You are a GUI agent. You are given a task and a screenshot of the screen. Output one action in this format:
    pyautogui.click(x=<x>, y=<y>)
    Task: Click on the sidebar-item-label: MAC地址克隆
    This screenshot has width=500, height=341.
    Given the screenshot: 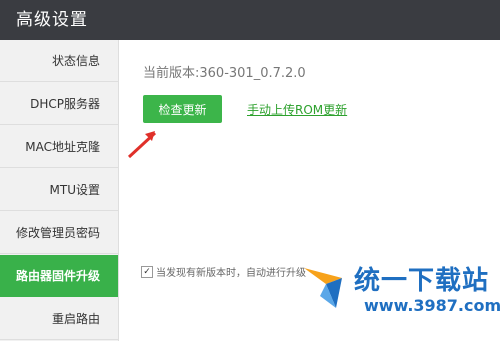 What is the action you would take?
    pyautogui.click(x=62, y=147)
    